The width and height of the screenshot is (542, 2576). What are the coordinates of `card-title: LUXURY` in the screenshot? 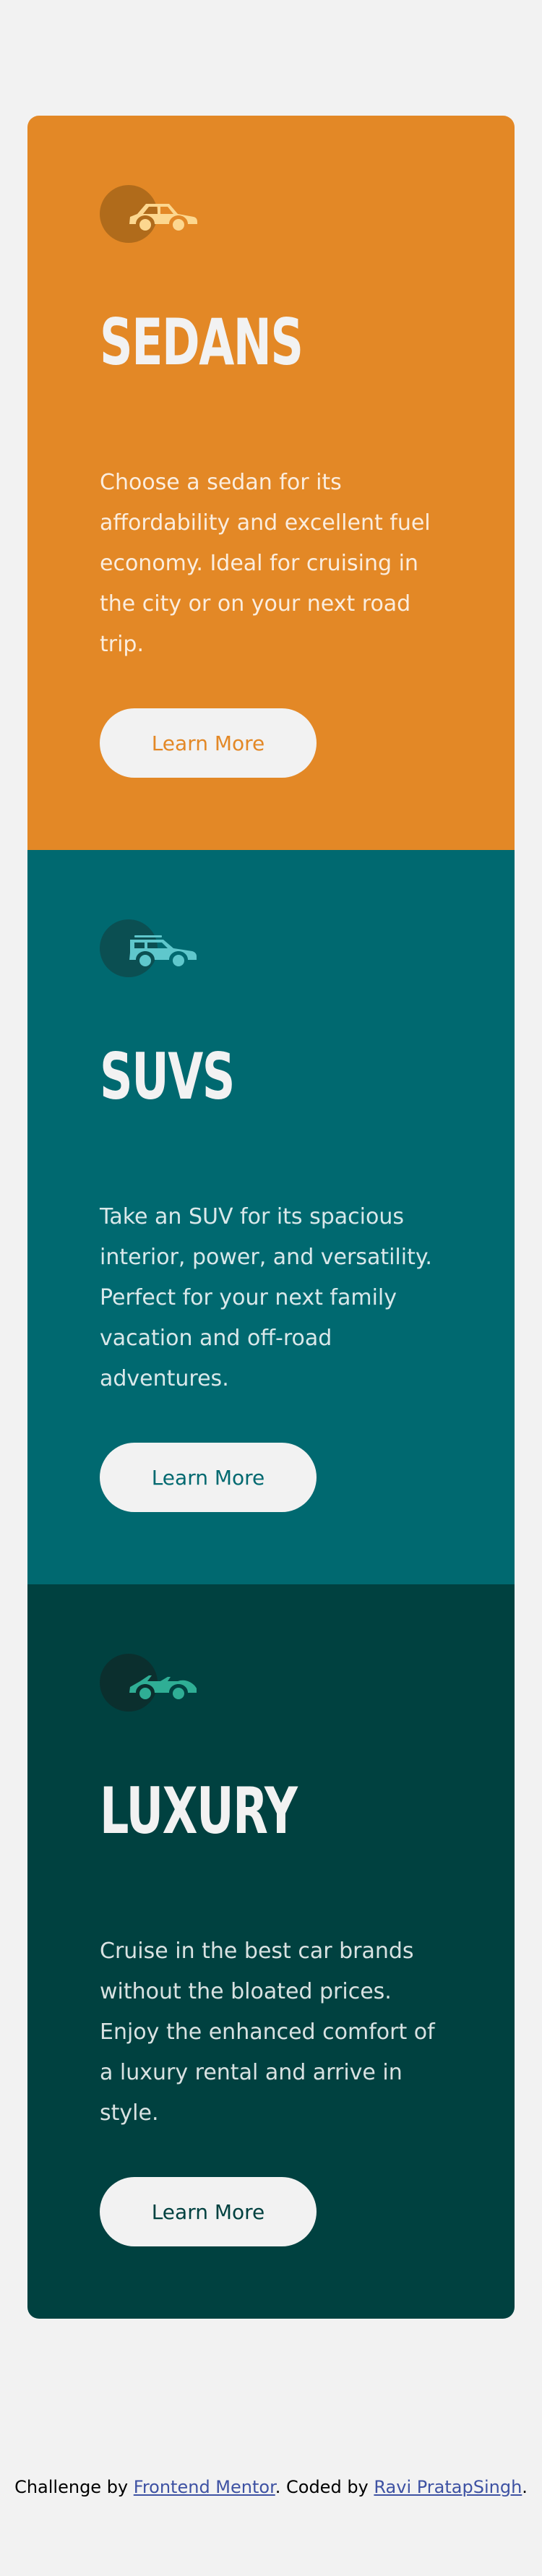 It's located at (199, 1811).